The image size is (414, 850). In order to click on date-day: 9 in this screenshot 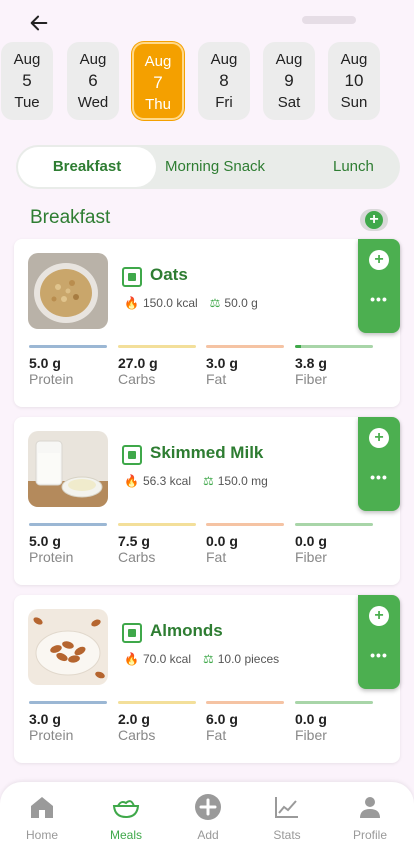, I will do `click(289, 80)`.